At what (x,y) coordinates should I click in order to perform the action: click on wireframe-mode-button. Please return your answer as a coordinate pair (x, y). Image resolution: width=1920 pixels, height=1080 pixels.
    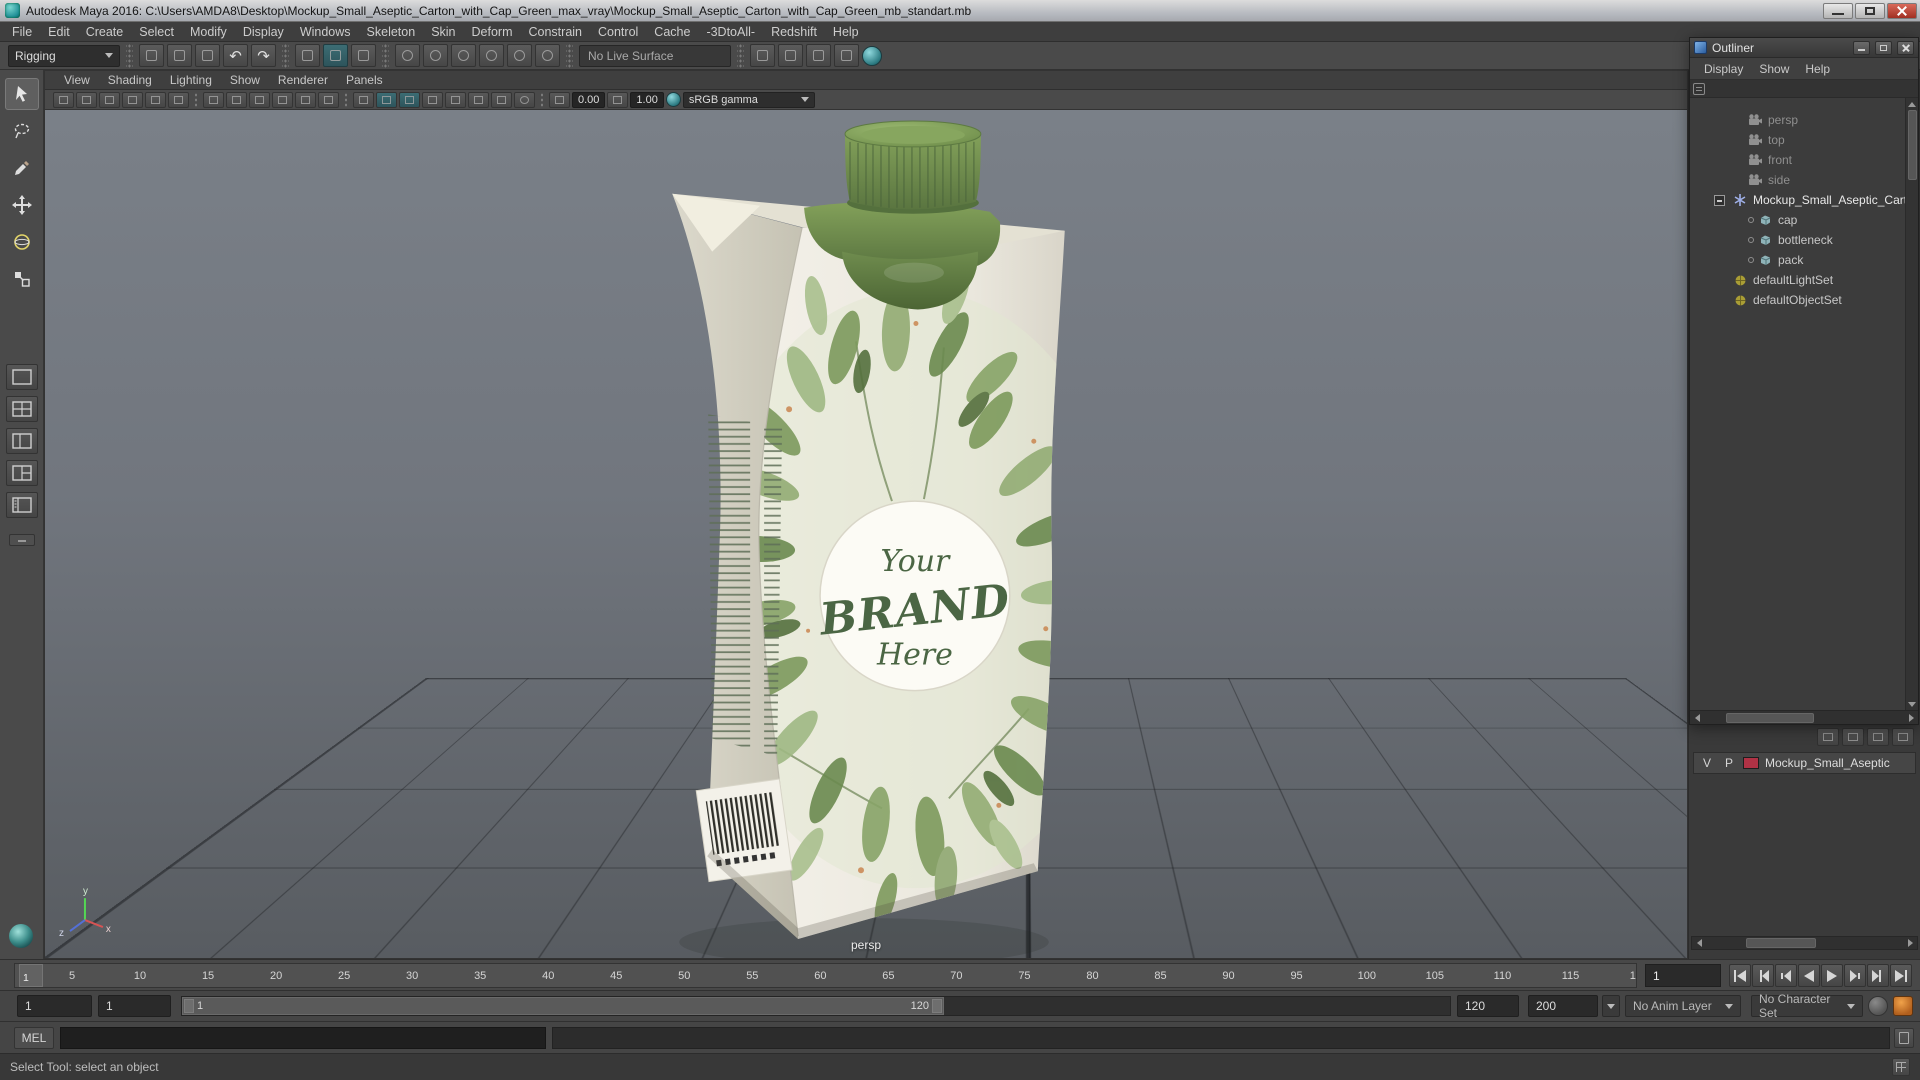
    Looking at the image, I should click on (363, 99).